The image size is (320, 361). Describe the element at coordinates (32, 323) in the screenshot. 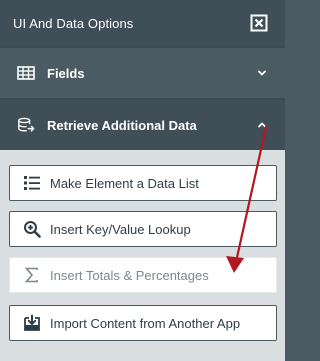

I see `import-icon` at that location.